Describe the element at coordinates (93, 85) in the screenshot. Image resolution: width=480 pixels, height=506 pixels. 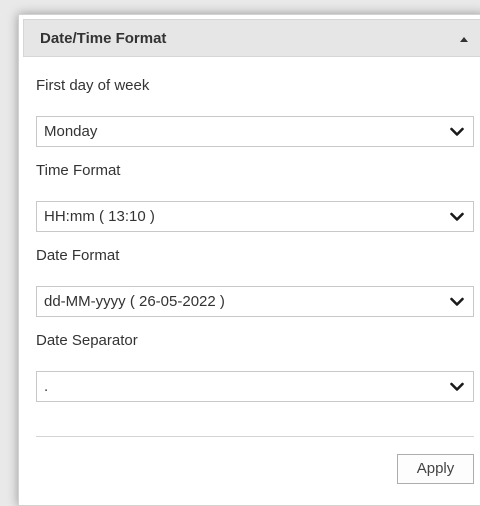
I see `first-day-of-week-label: First day of week` at that location.